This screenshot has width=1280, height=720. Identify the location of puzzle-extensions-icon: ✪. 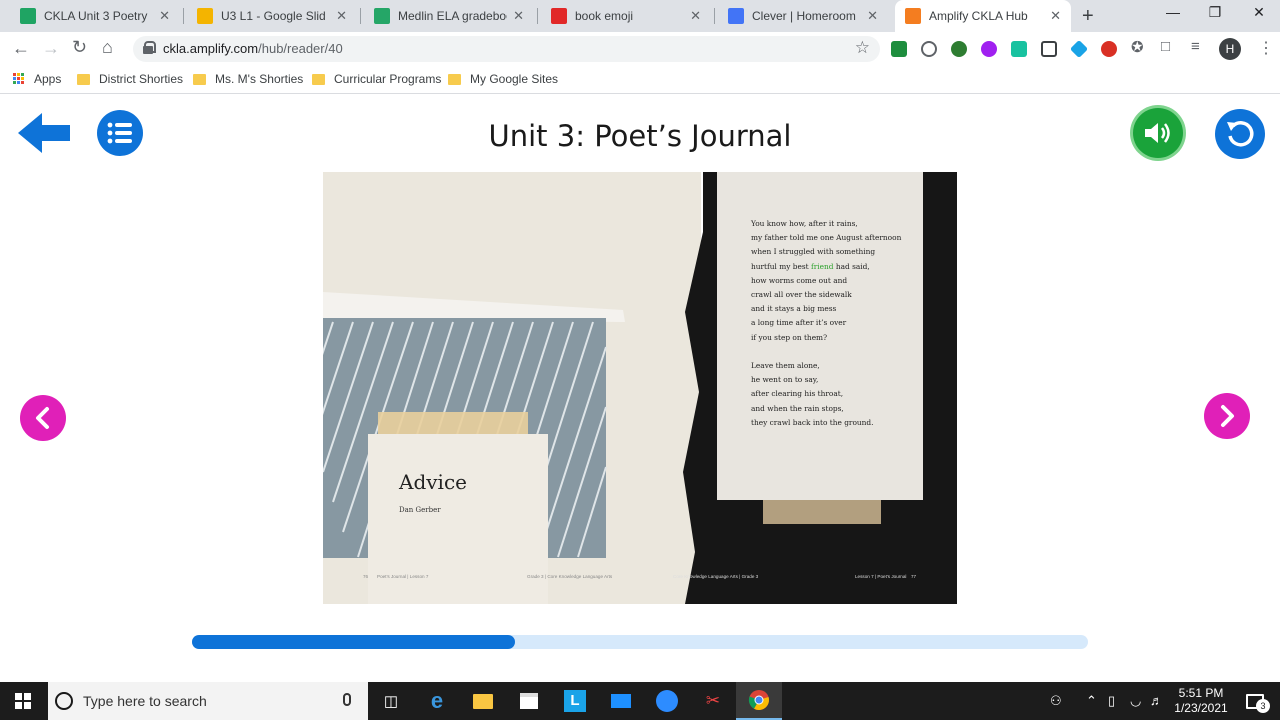
(1137, 47).